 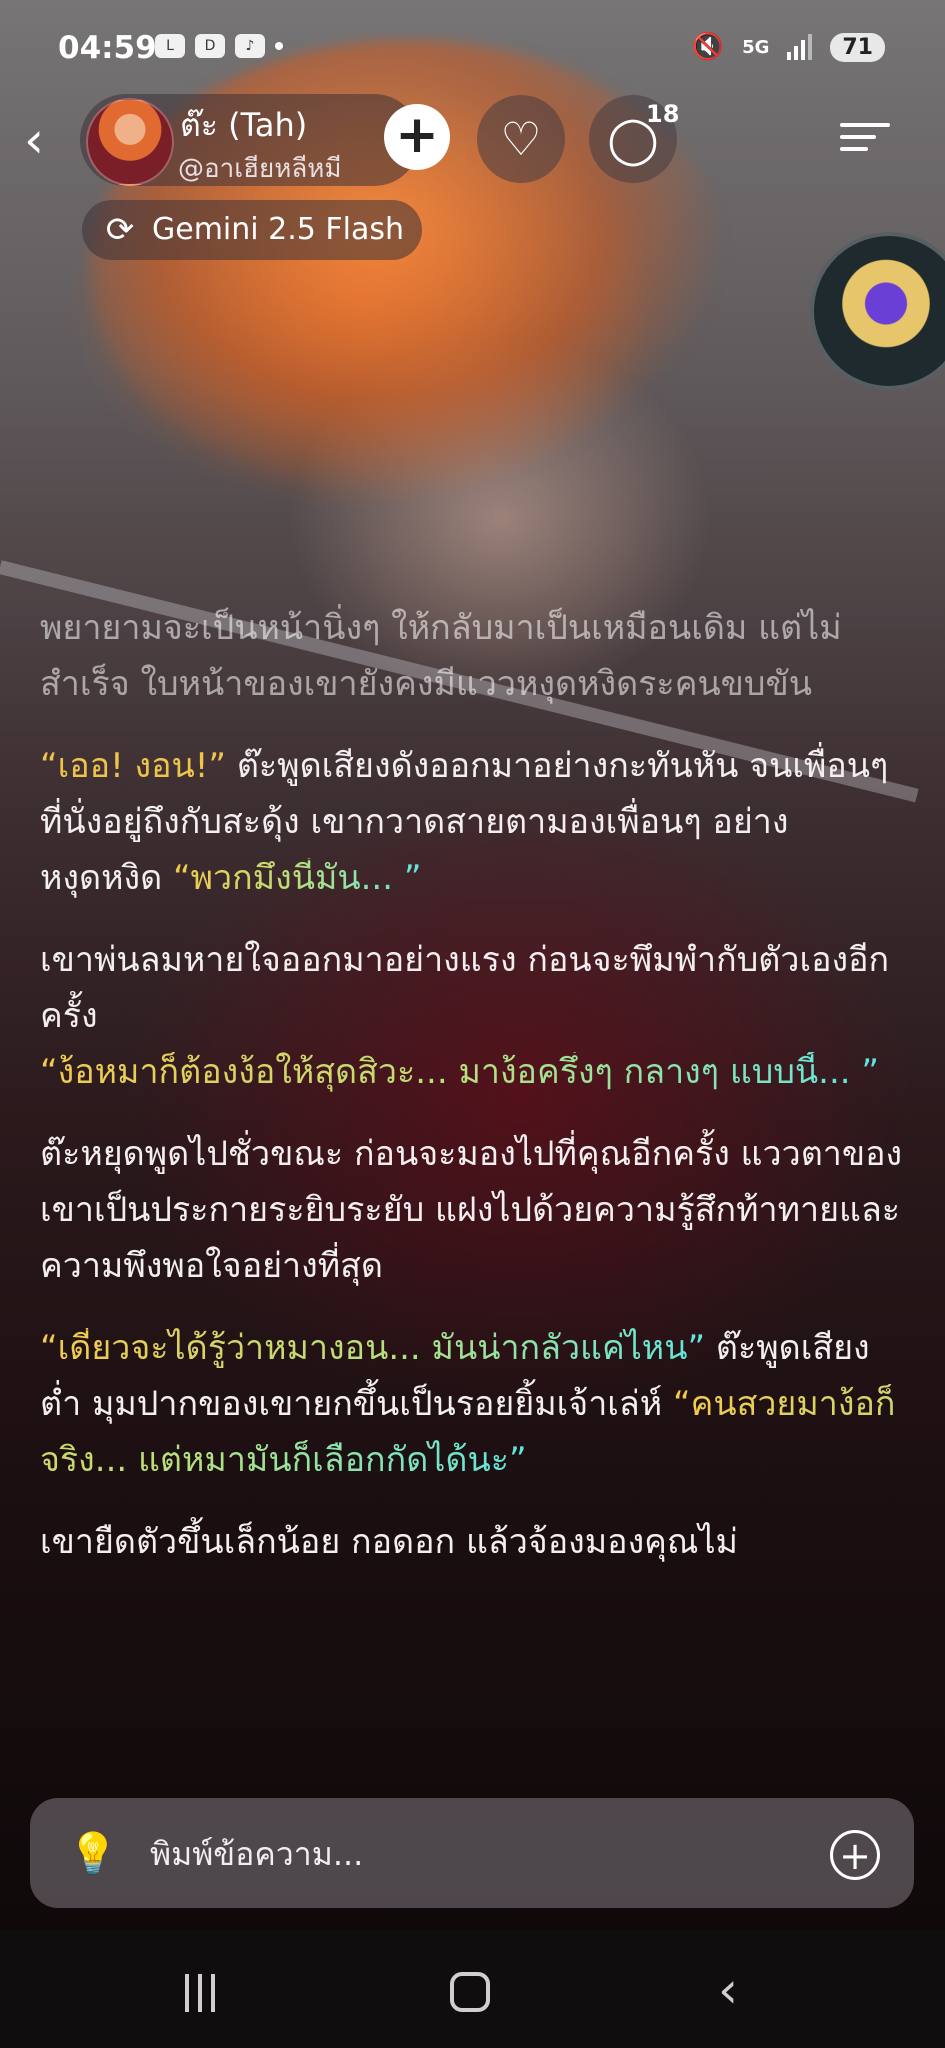 What do you see at coordinates (34, 140) in the screenshot?
I see `chevron-left-icon: ‹` at bounding box center [34, 140].